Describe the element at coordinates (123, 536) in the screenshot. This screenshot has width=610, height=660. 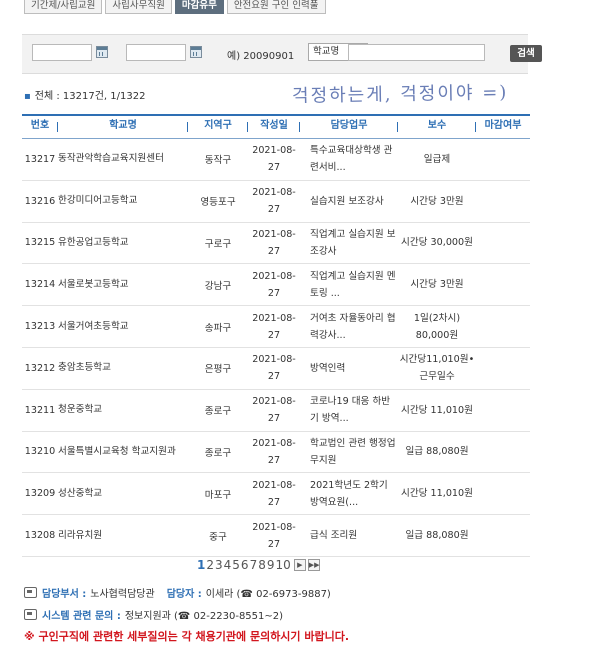
I see `row-school: 리라유치원` at that location.